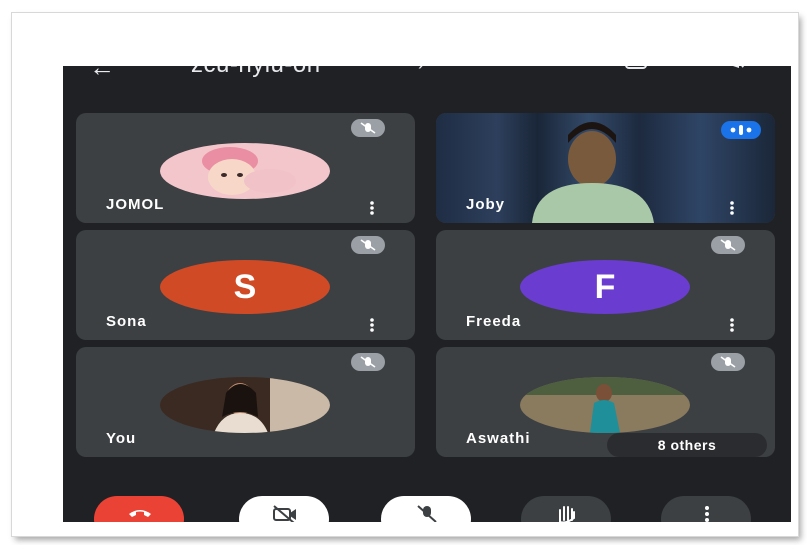 The height and width of the screenshot is (545, 807). I want to click on speaking-indicator-icon, so click(741, 130).